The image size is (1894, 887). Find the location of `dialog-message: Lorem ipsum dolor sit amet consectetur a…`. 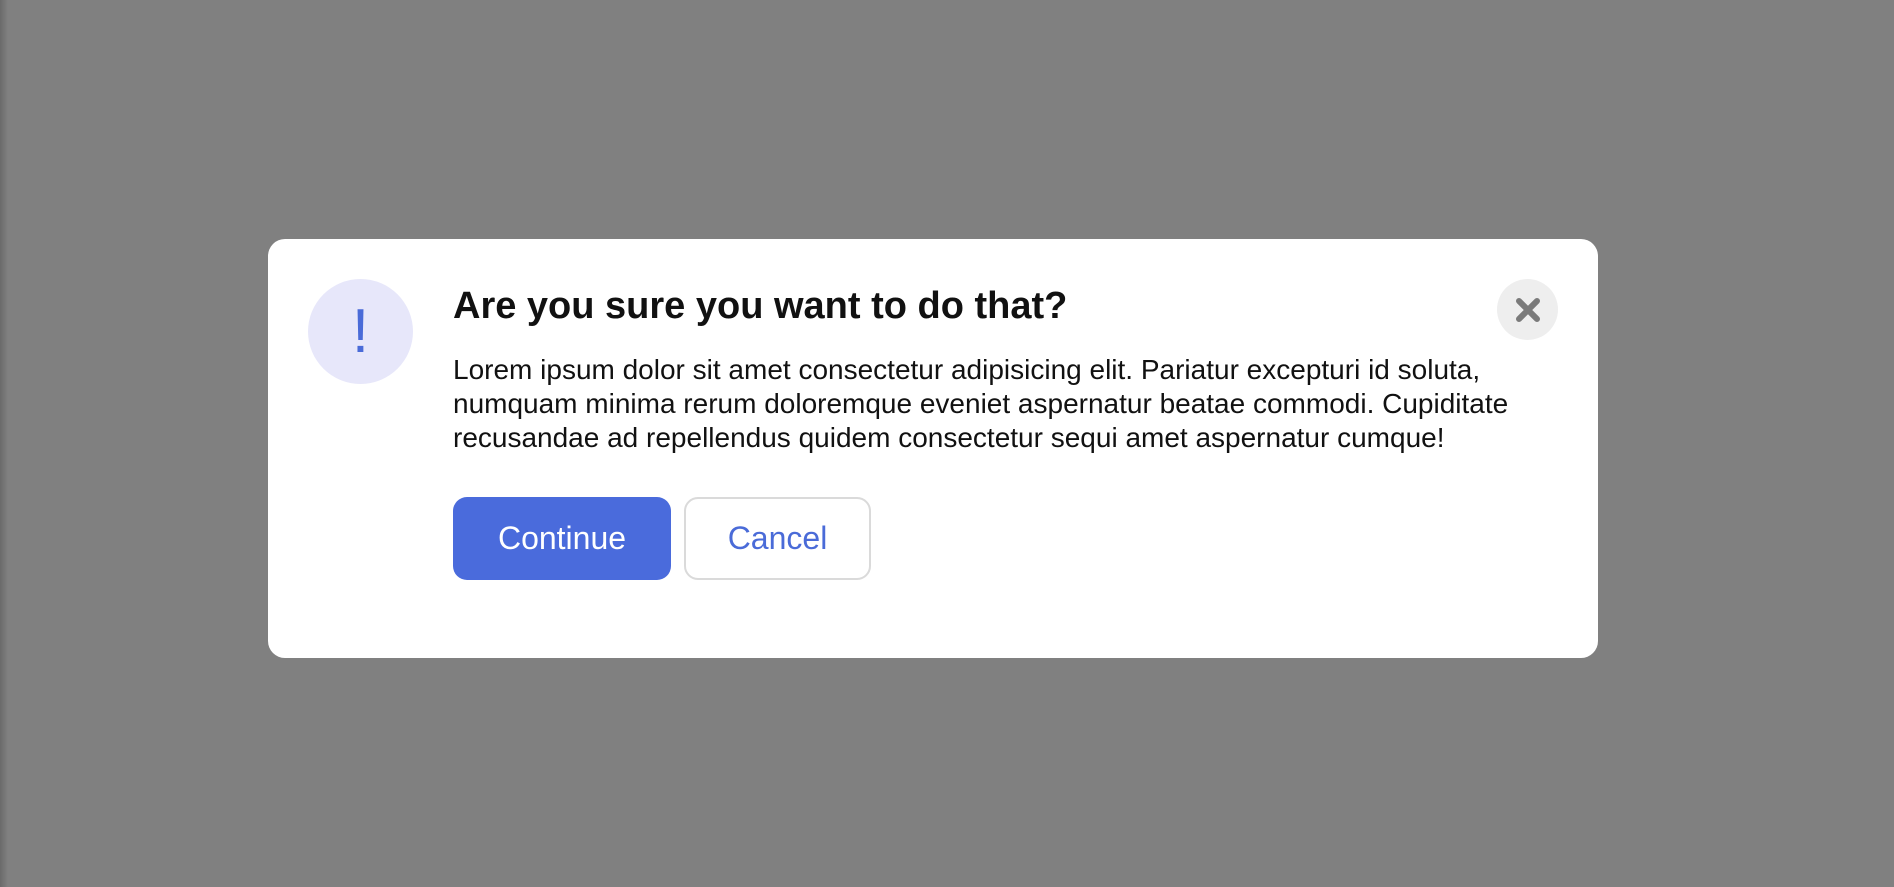

dialog-message: Lorem ipsum dolor sit amet consectetur a… is located at coordinates (981, 403).